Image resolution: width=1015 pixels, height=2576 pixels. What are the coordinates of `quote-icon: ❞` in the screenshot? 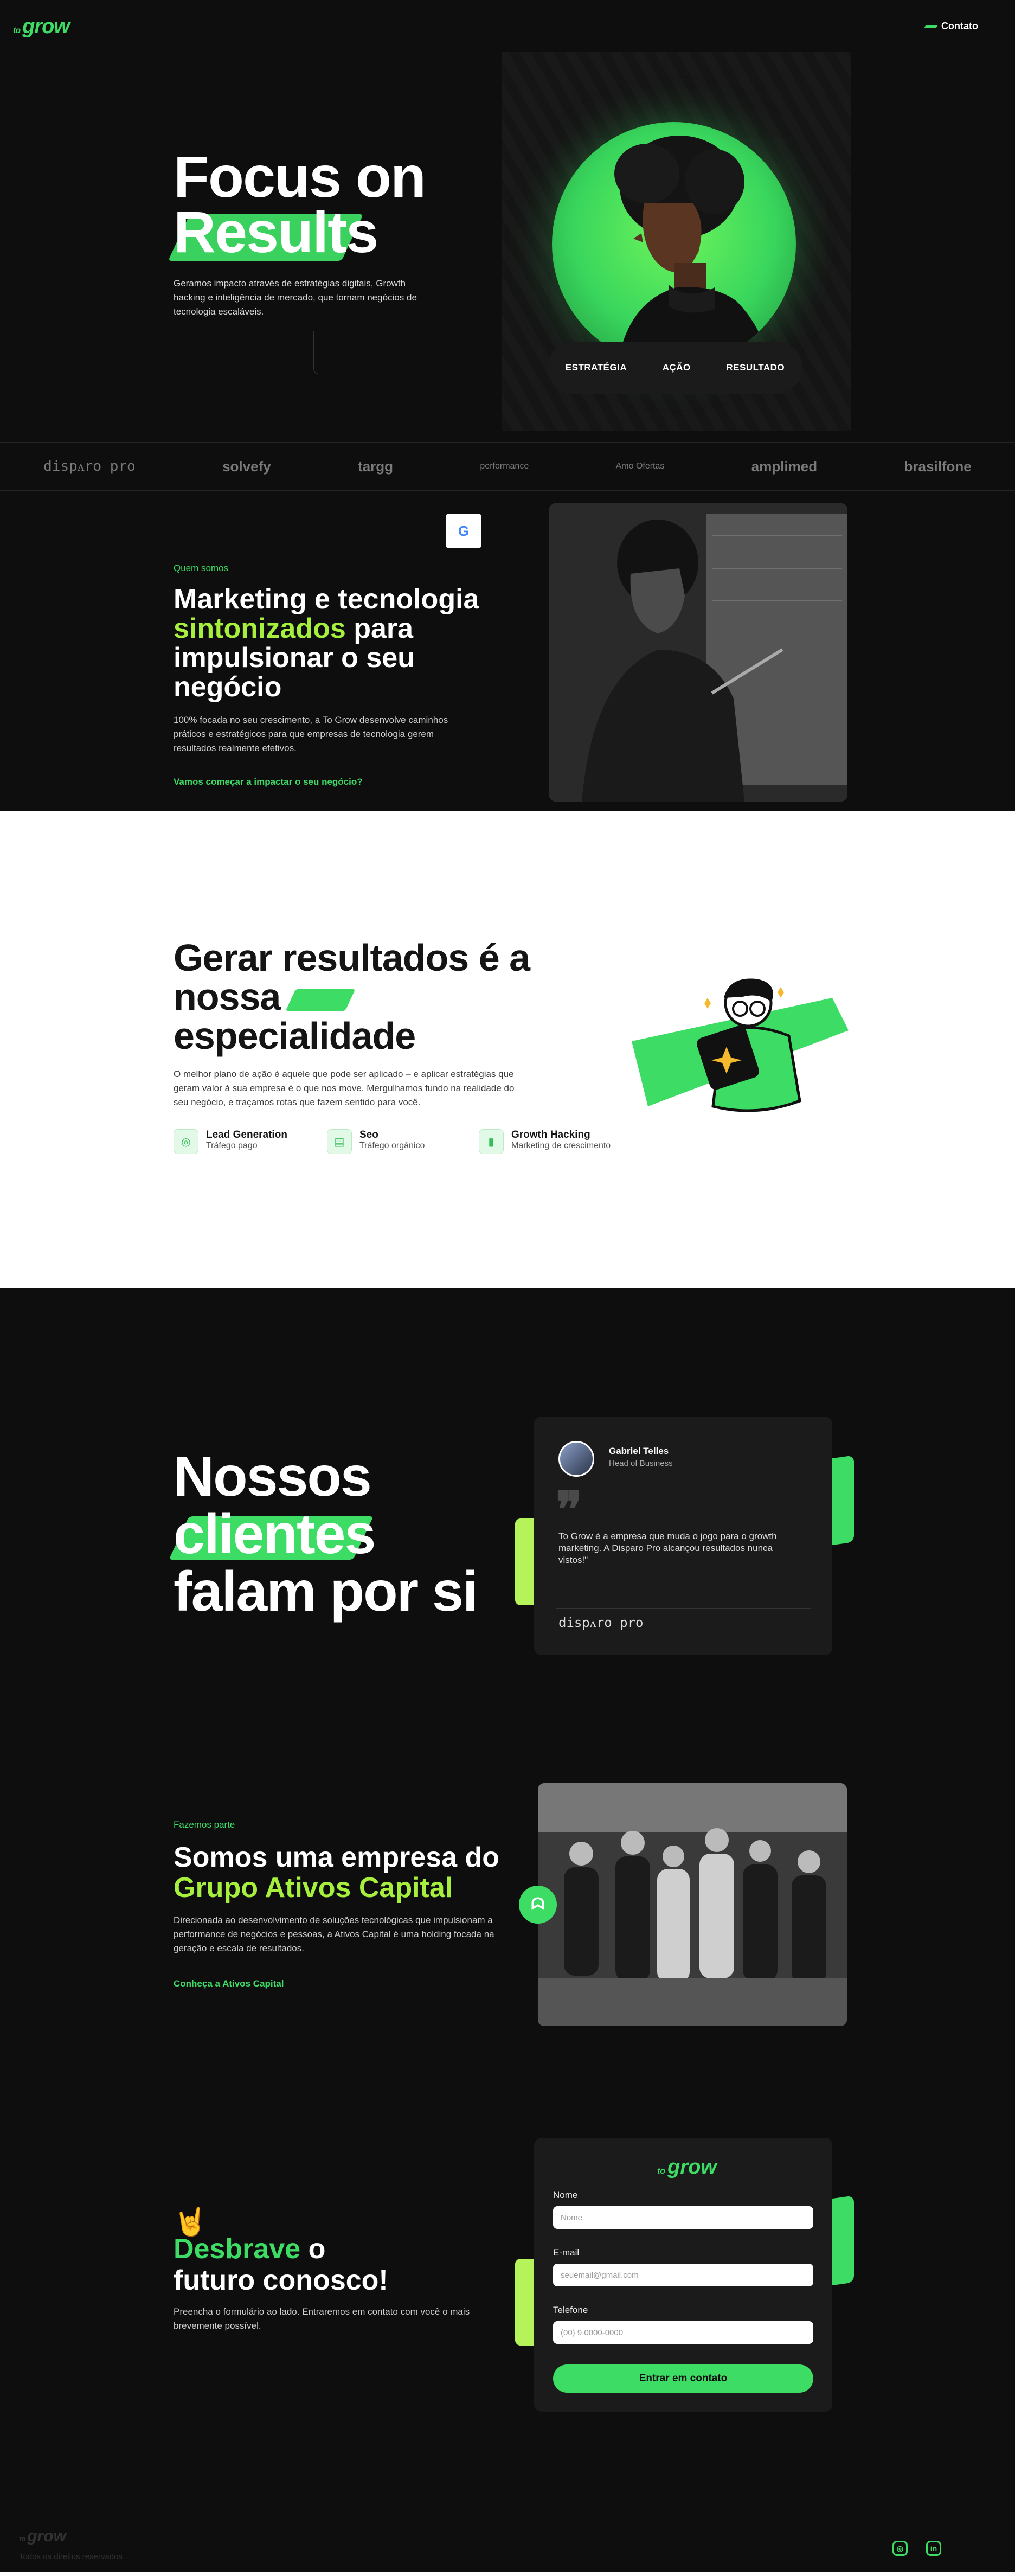 It's located at (569, 1510).